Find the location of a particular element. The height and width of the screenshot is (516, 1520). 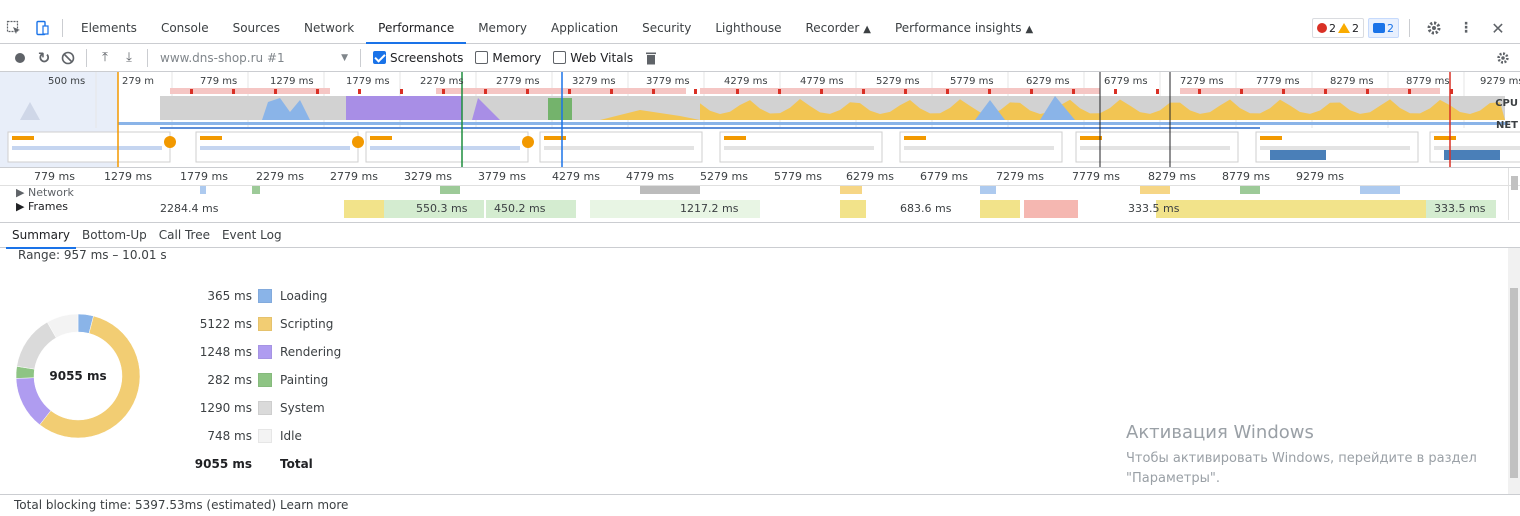

ruler-tick: 4279 ms is located at coordinates (576, 176).